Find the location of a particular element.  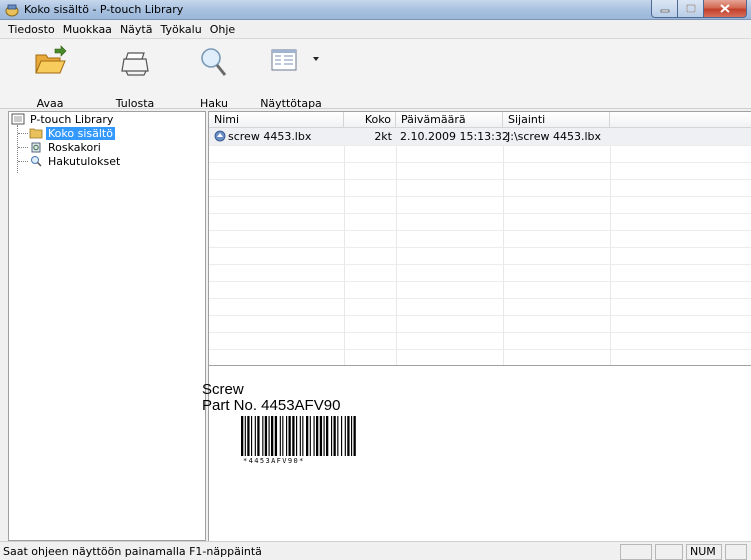

tree-item-all-content: Koko sisältö is located at coordinates (72, 133).